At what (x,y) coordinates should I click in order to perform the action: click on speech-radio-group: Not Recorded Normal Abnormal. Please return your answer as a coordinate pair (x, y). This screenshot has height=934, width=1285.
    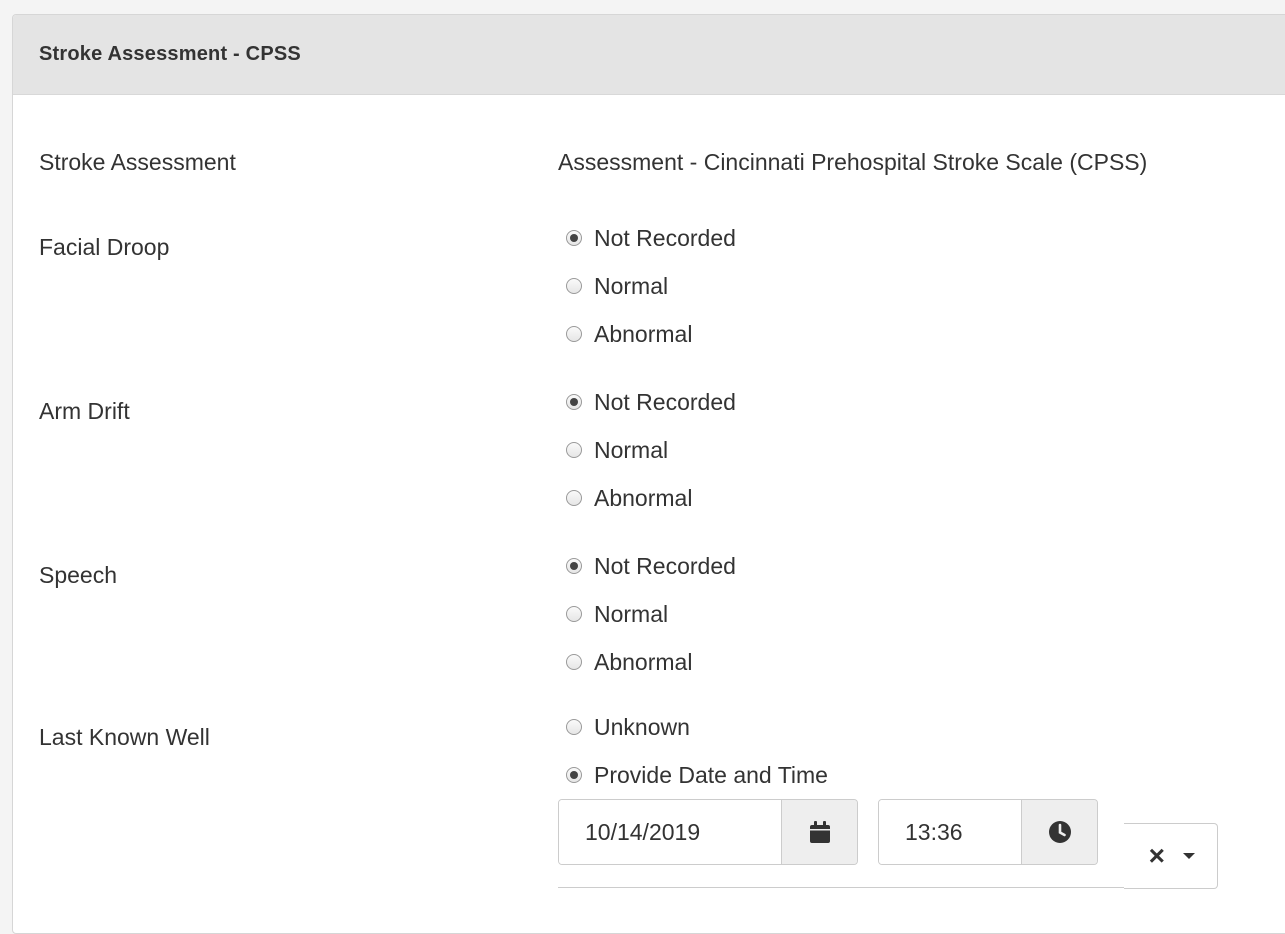
    Looking at the image, I should click on (651, 614).